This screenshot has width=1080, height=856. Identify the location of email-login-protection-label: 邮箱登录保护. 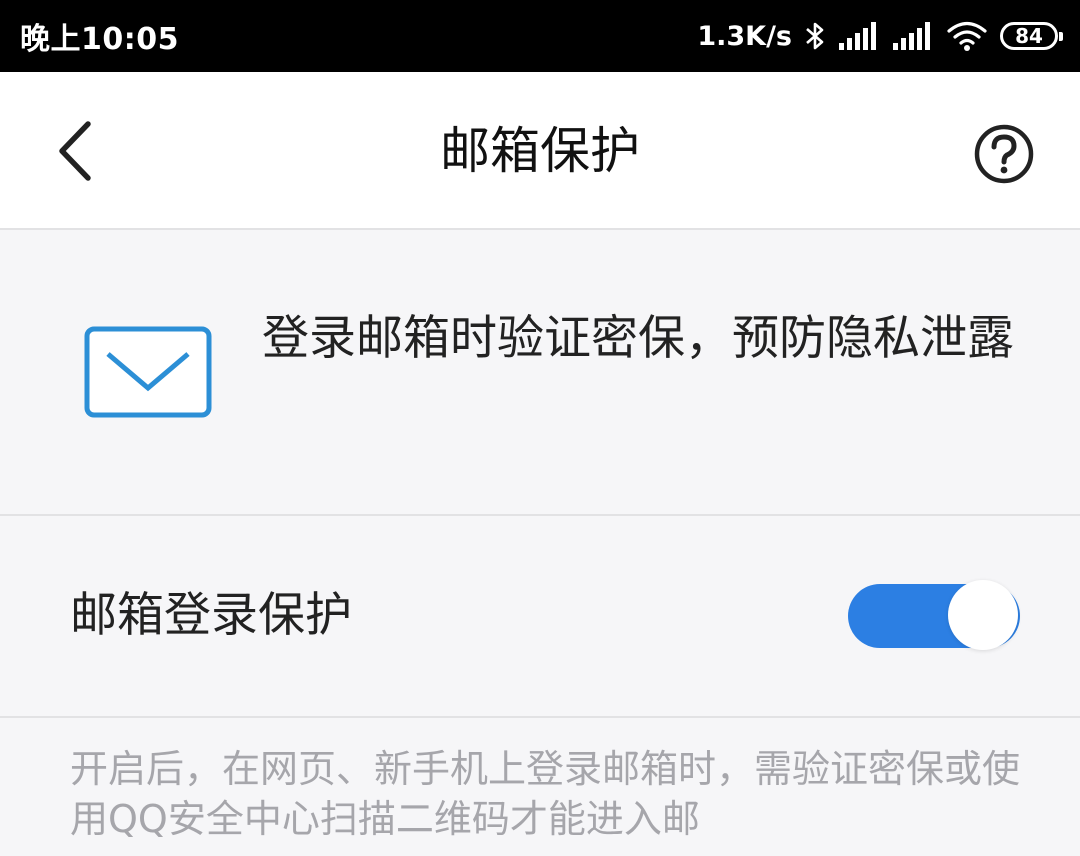
(211, 615).